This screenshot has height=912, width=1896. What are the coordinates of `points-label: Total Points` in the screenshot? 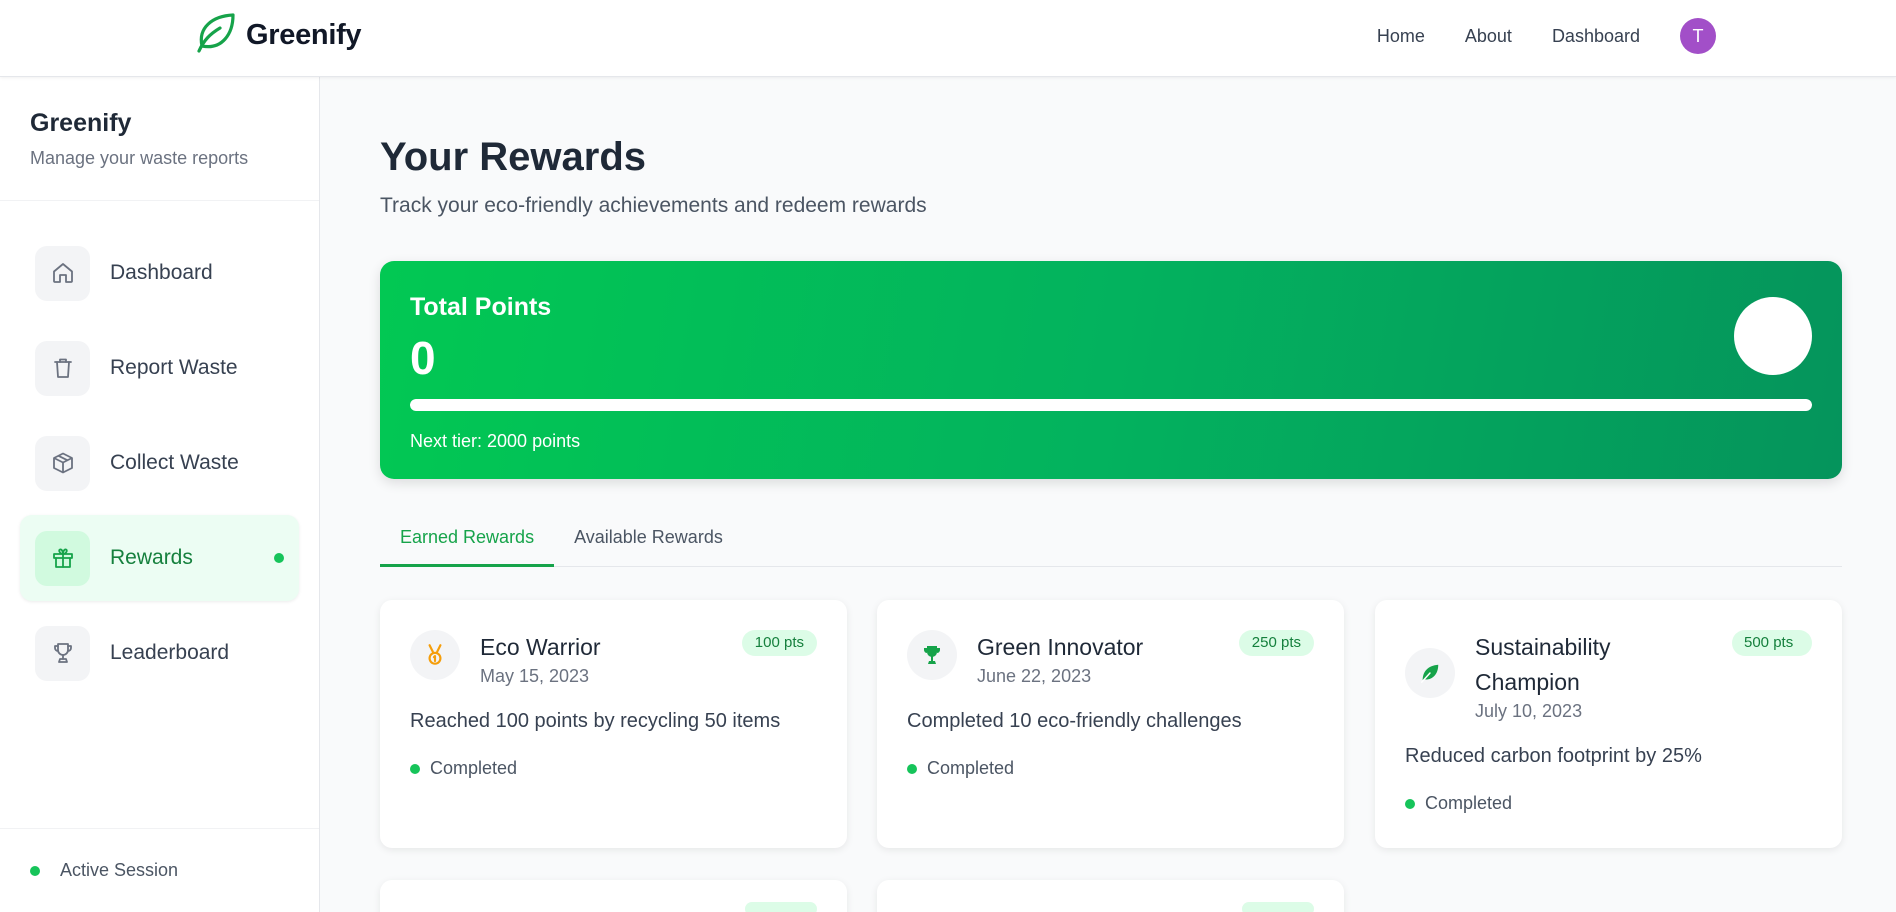 It's located at (481, 307).